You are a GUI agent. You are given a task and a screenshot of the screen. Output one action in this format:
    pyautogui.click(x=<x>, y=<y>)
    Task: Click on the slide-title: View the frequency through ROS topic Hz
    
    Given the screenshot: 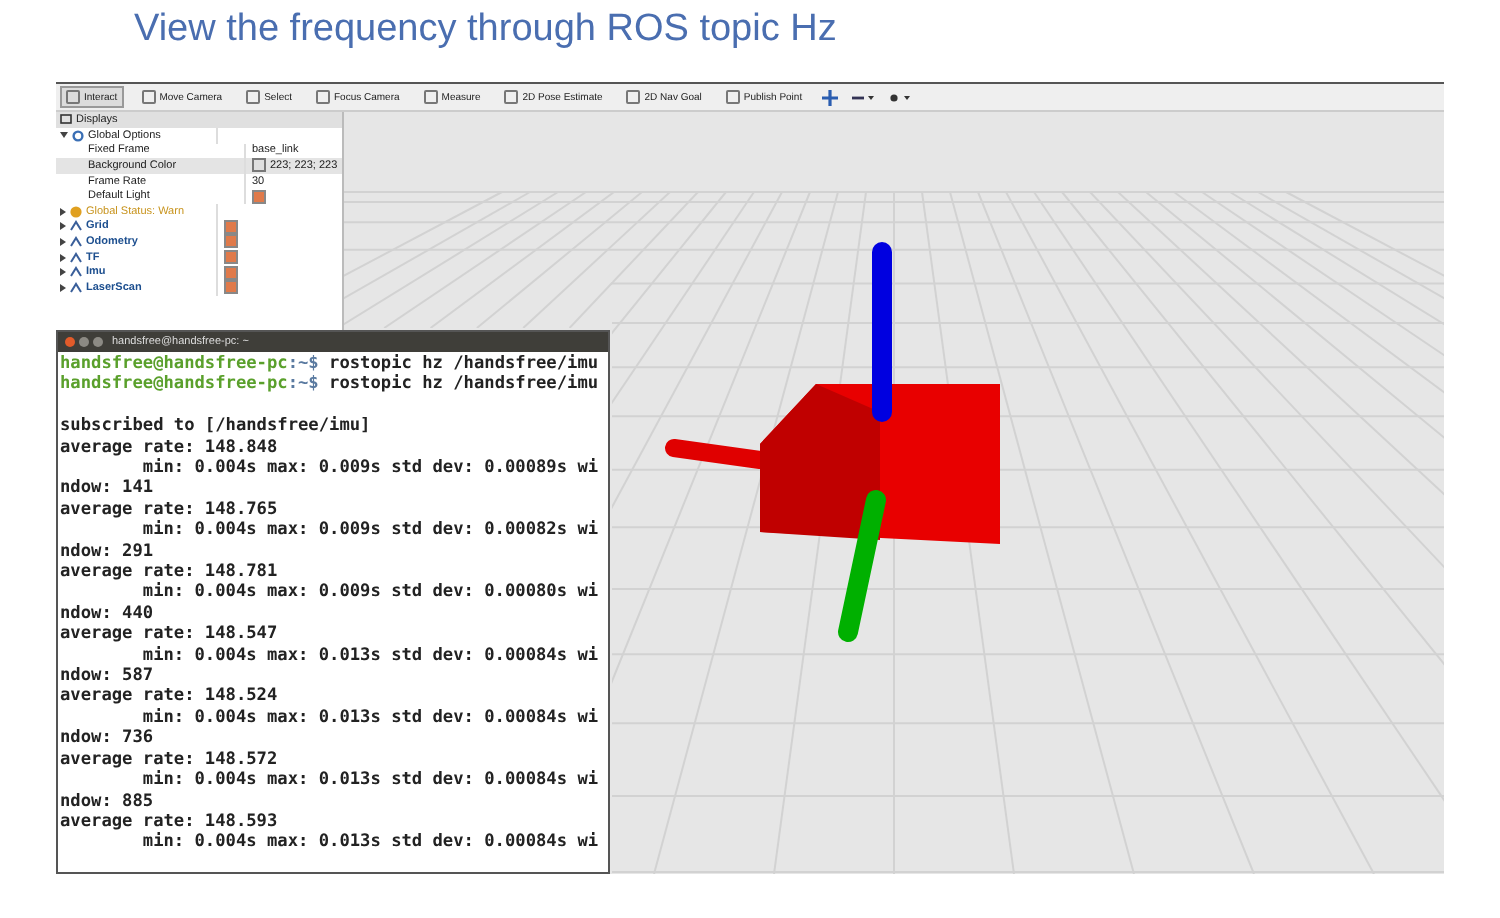 What is the action you would take?
    pyautogui.click(x=485, y=30)
    